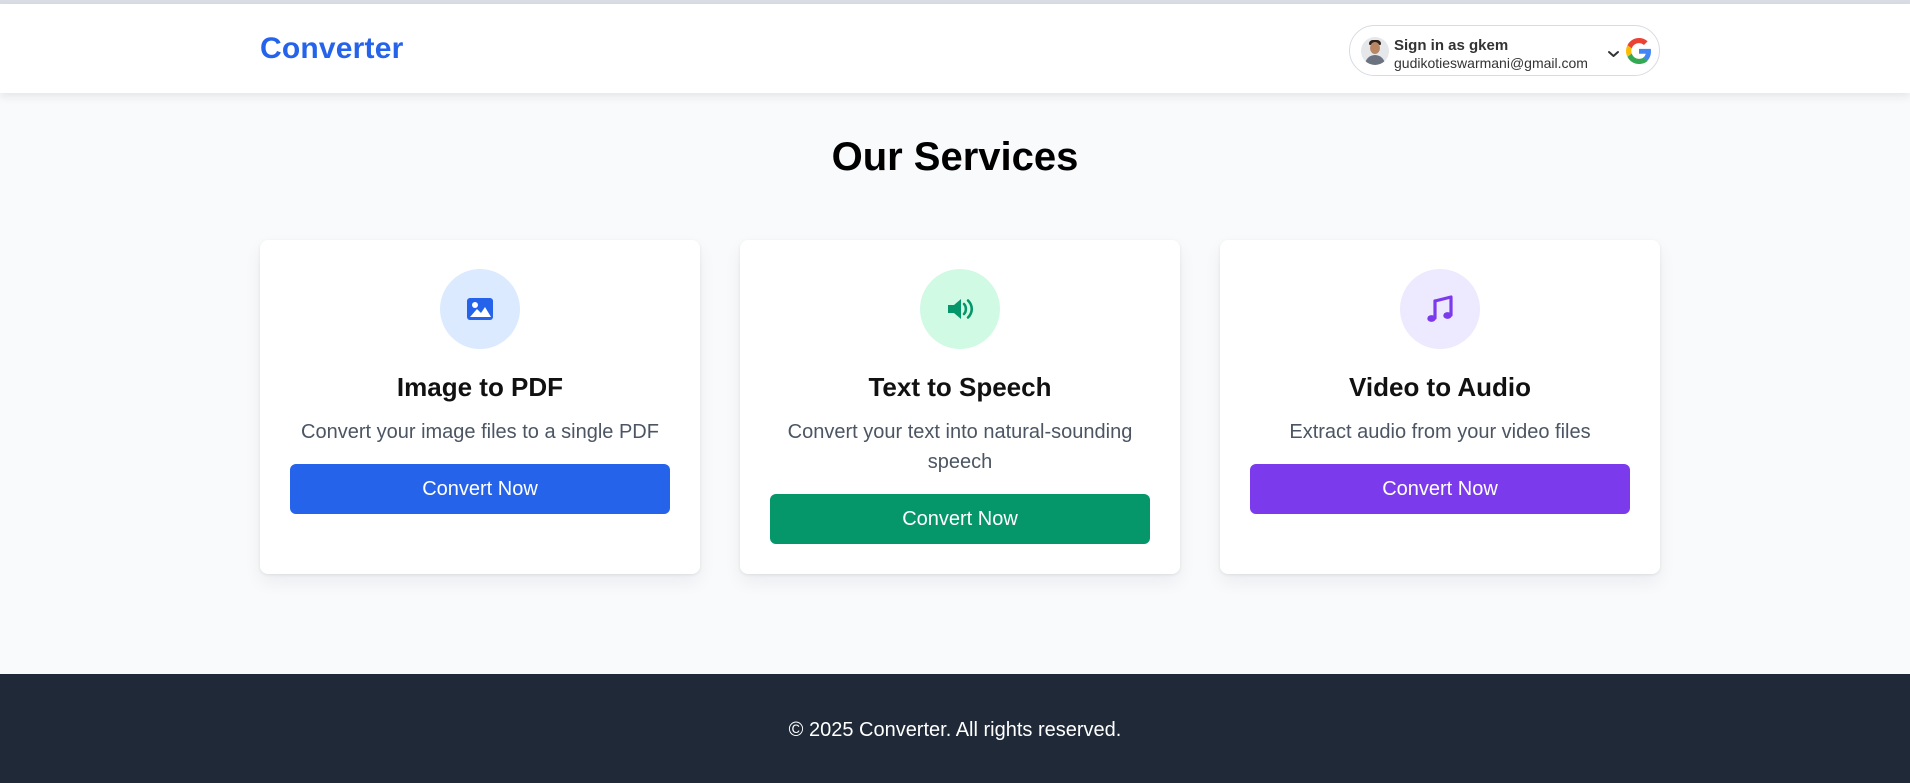 This screenshot has width=1910, height=783. I want to click on image-icon, so click(480, 309).